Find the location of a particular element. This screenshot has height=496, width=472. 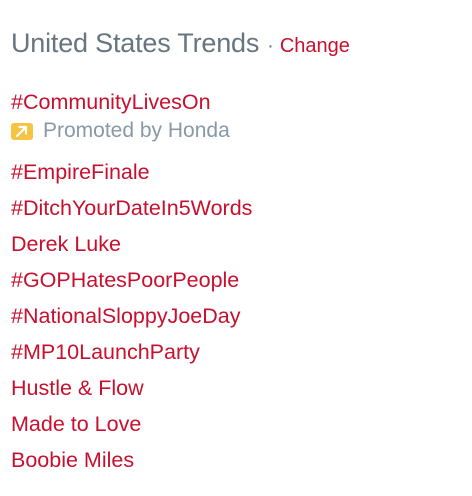

trend-link: Made to Love is located at coordinates (76, 424).